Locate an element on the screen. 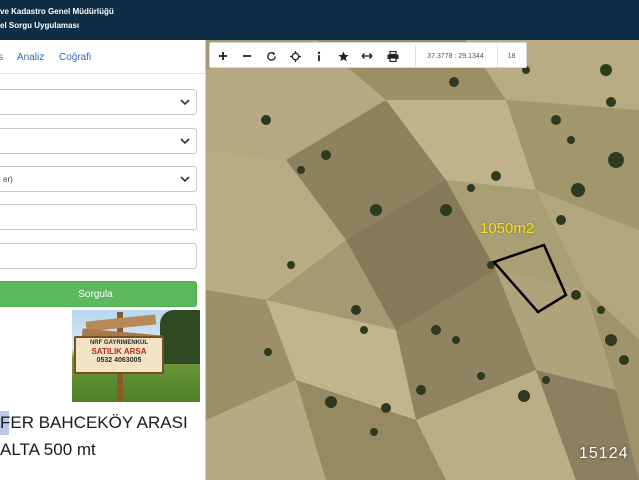 Image resolution: width=639 pixels, height=480 pixels. refresh-icon is located at coordinates (271, 56).